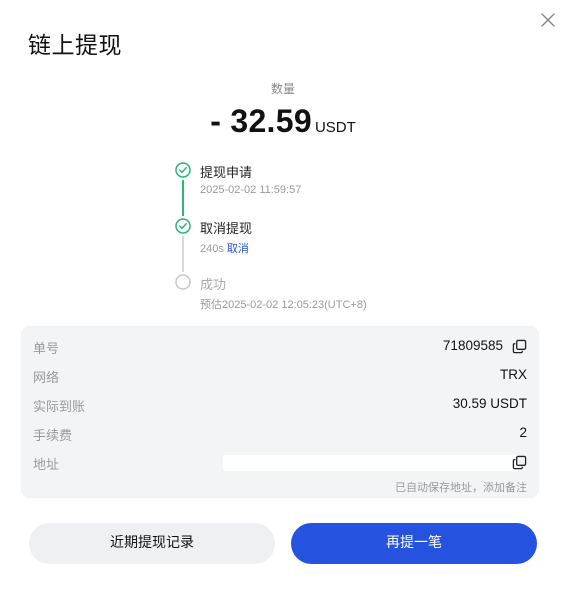 The height and width of the screenshot is (590, 566). Describe the element at coordinates (261, 121) in the screenshot. I see `amount-value: - 32.59` at that location.